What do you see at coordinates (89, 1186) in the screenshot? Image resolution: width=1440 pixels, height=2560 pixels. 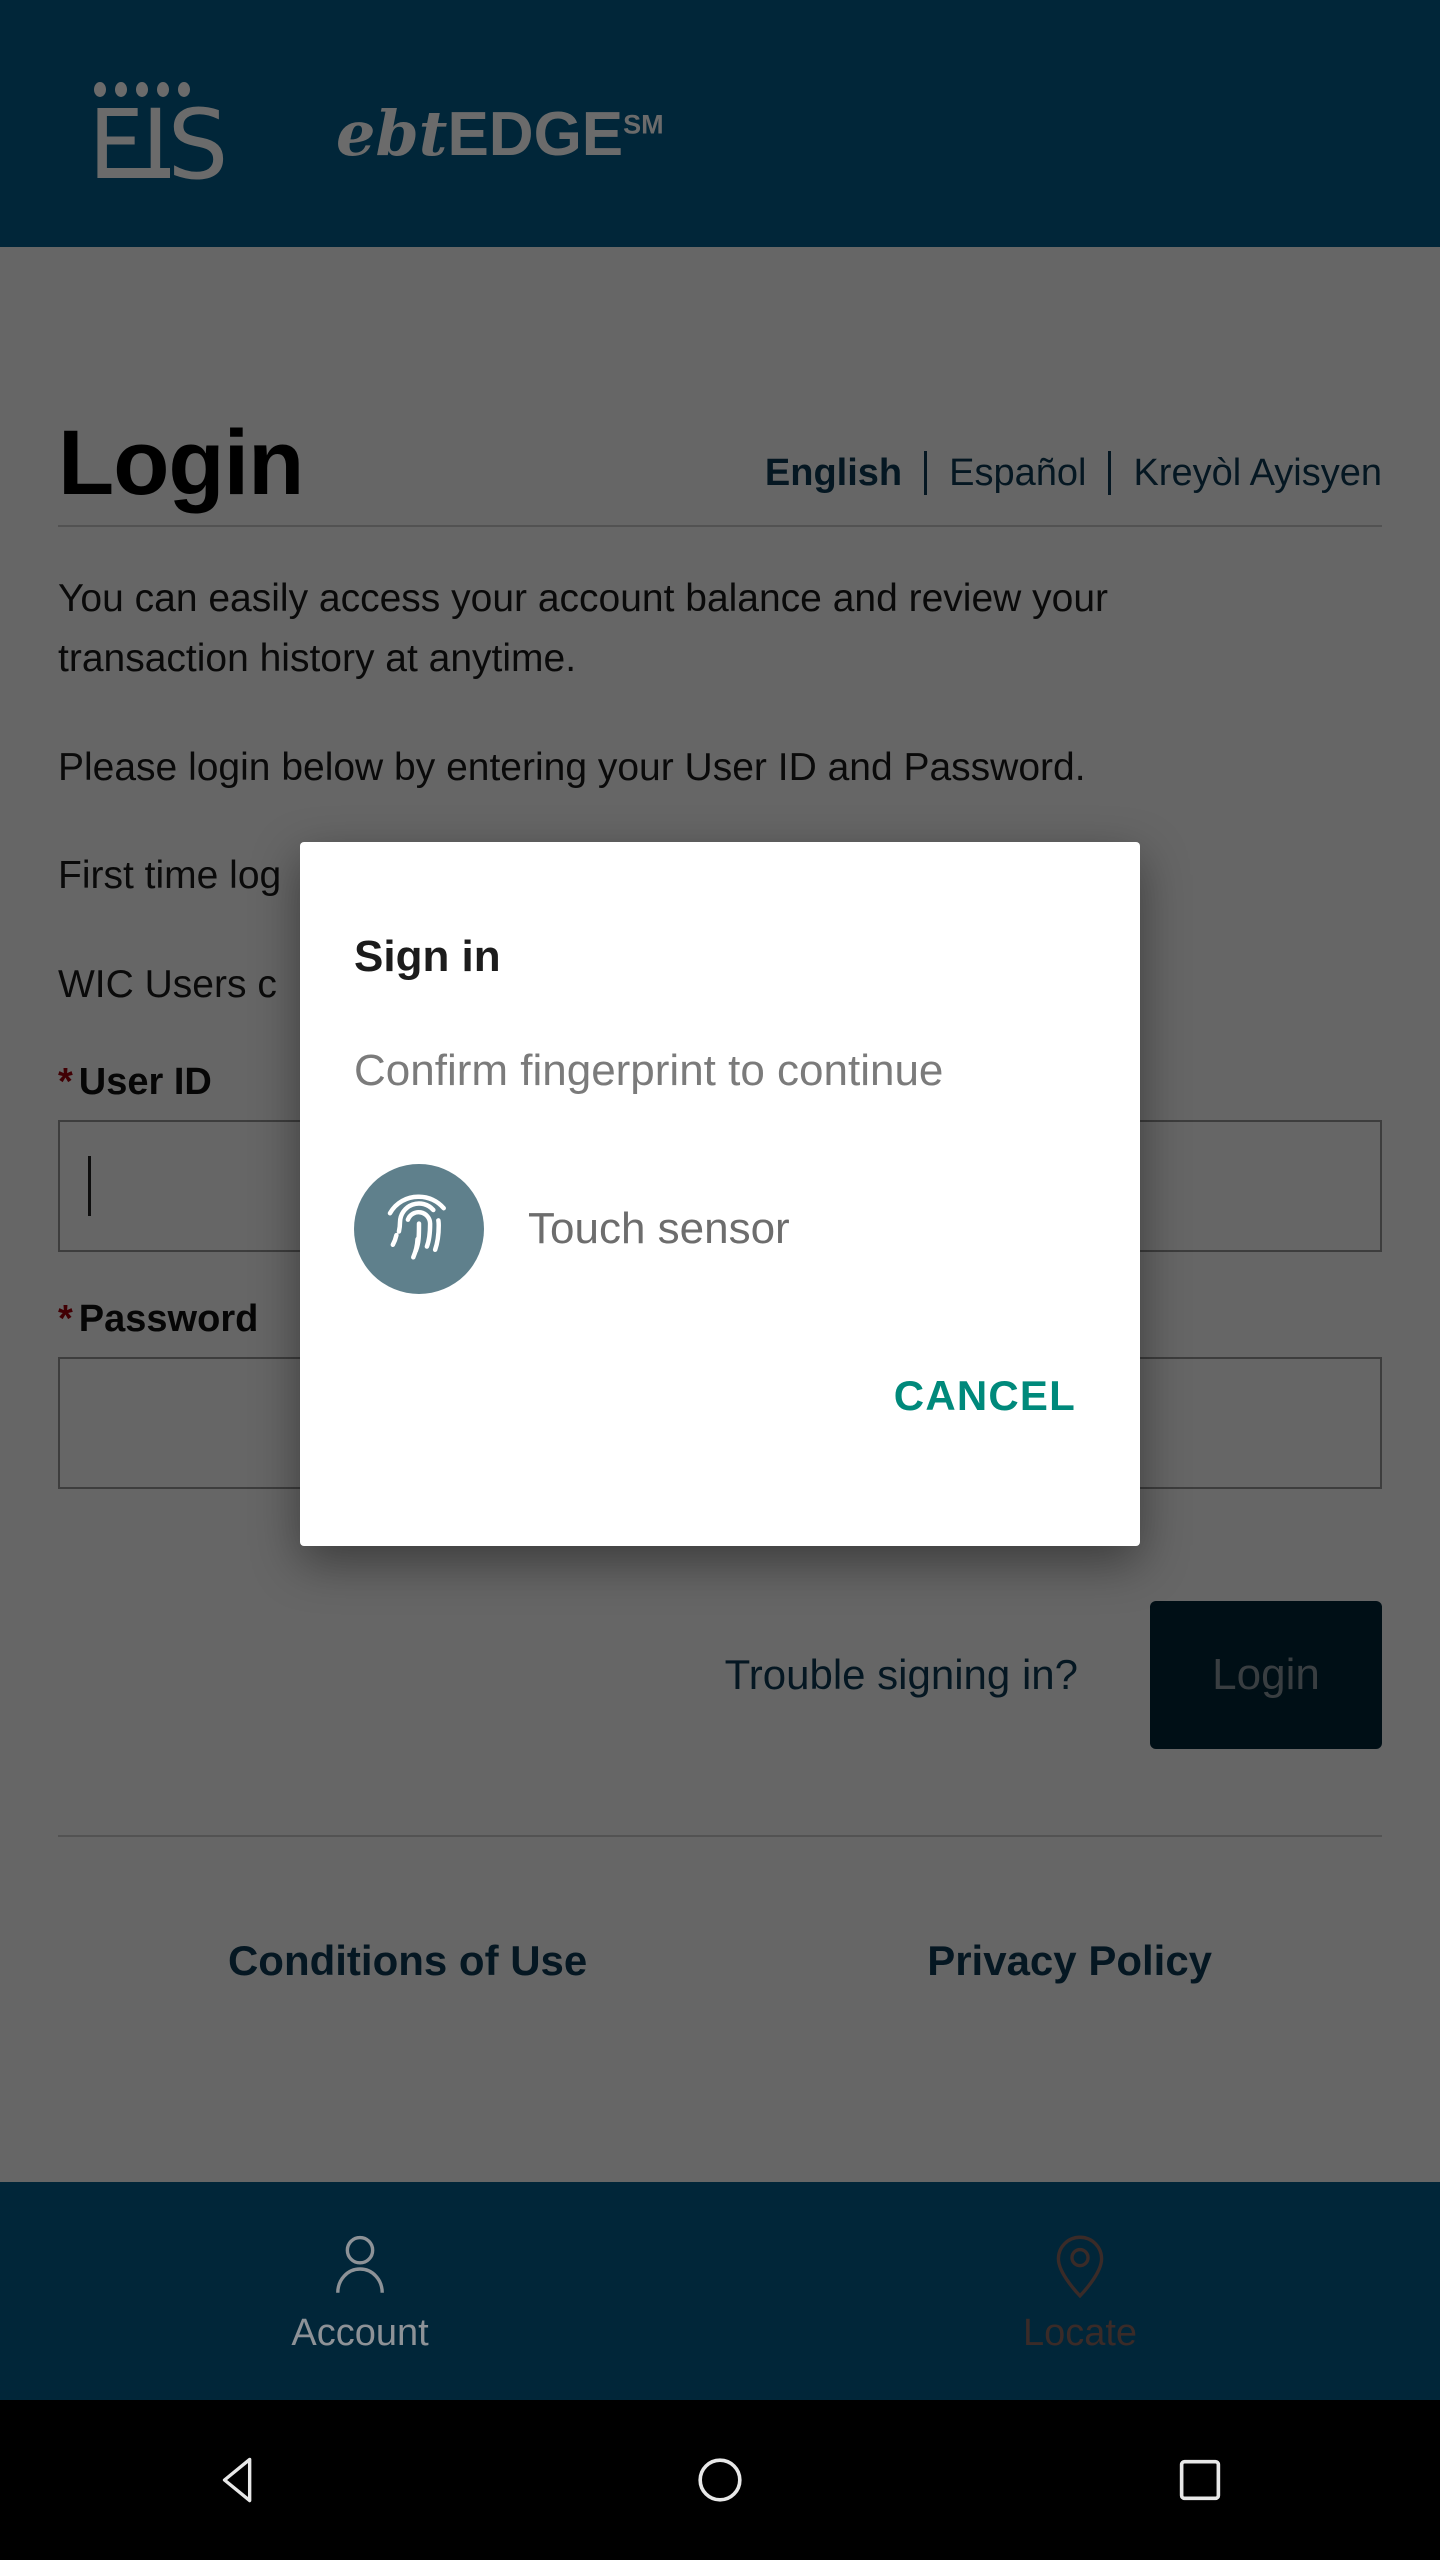 I see `text-caret` at bounding box center [89, 1186].